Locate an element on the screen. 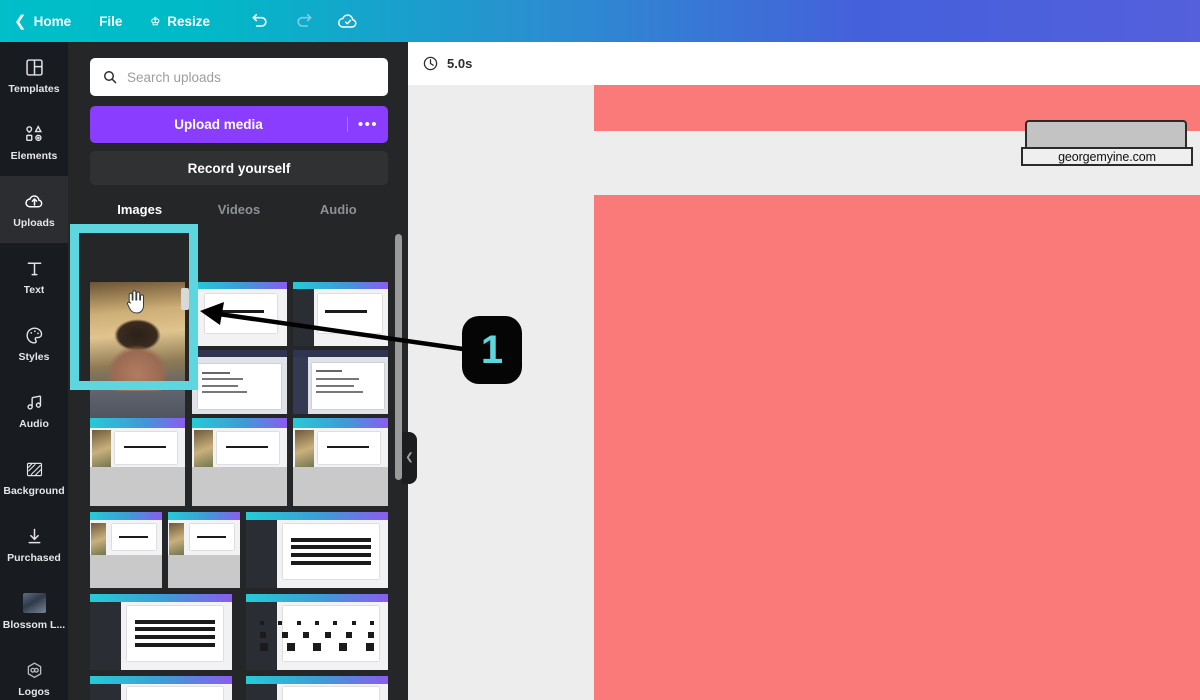  tab-images: Images is located at coordinates (139, 215).